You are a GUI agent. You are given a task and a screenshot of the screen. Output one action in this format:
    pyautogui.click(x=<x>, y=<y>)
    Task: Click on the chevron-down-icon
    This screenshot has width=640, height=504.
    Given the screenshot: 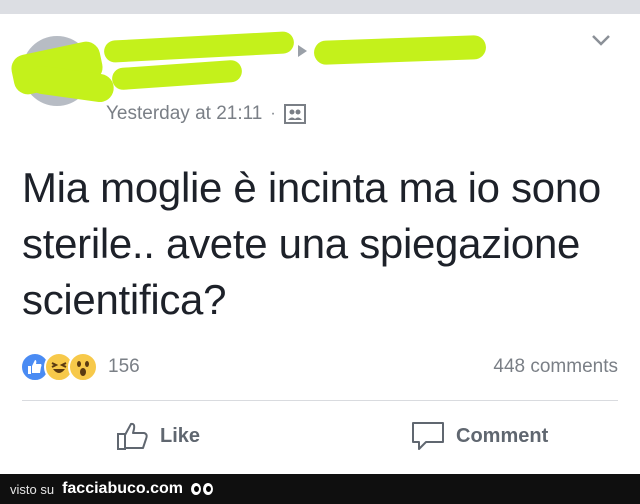 What is the action you would take?
    pyautogui.click(x=601, y=40)
    